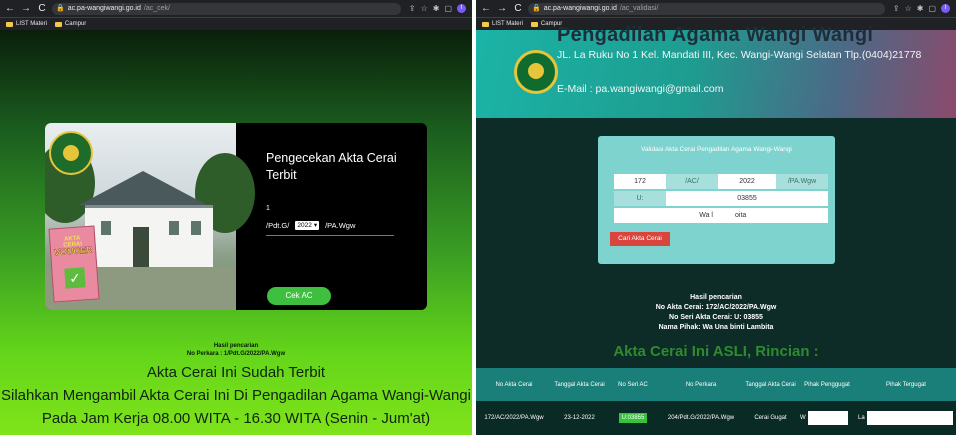 This screenshot has width=956, height=435. I want to click on seri-input: 03855, so click(747, 198).